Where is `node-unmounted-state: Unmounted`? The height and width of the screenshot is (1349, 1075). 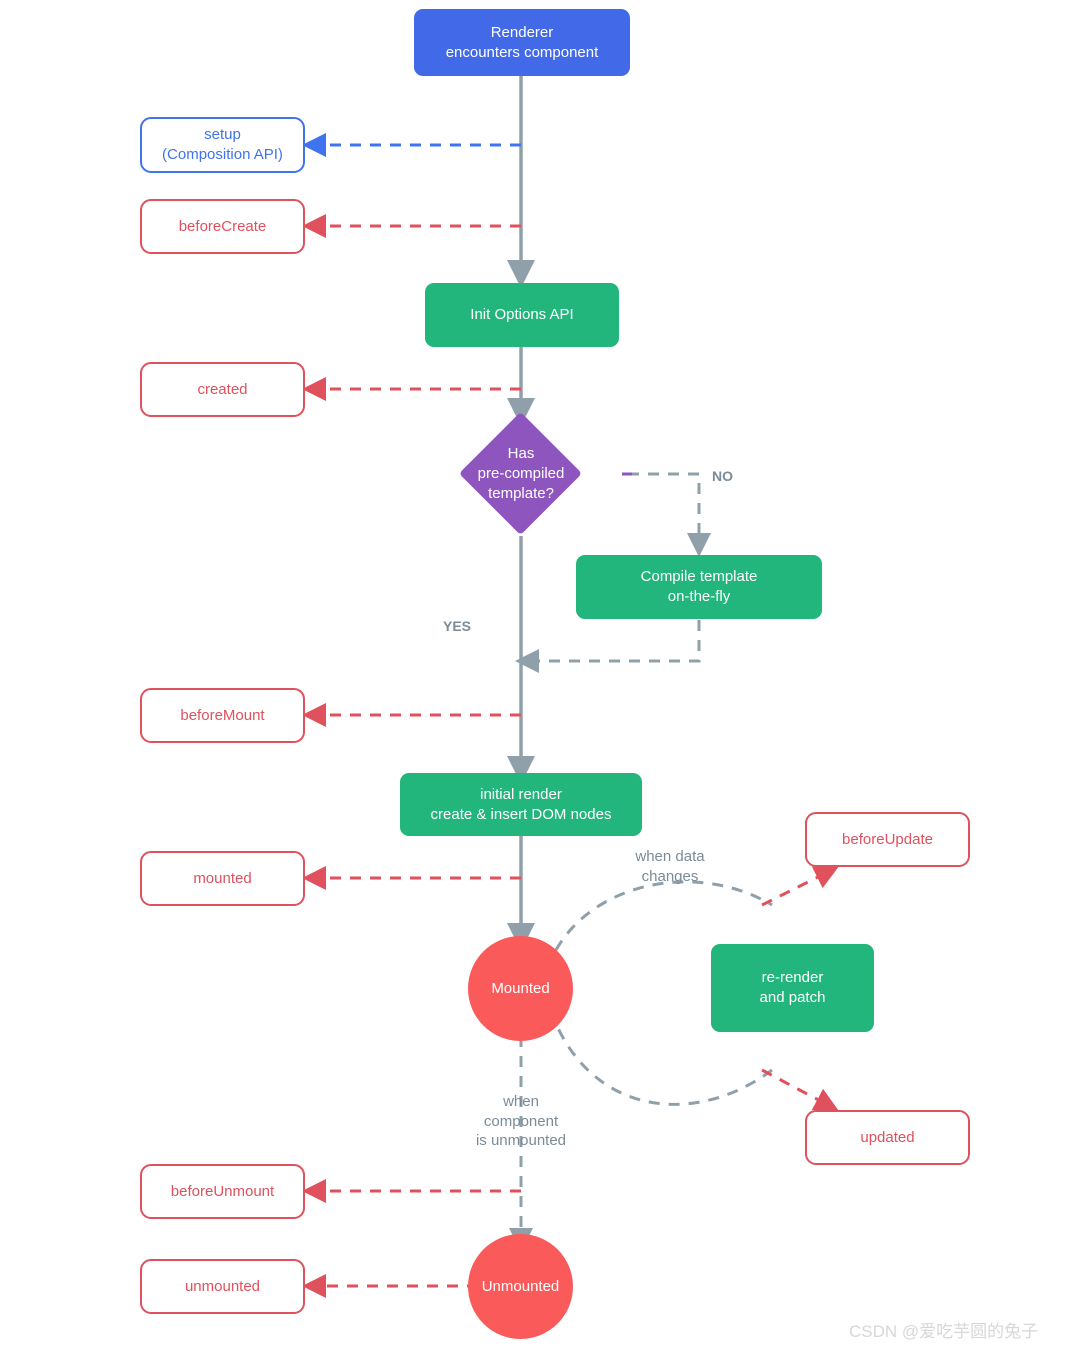 node-unmounted-state: Unmounted is located at coordinates (520, 1286).